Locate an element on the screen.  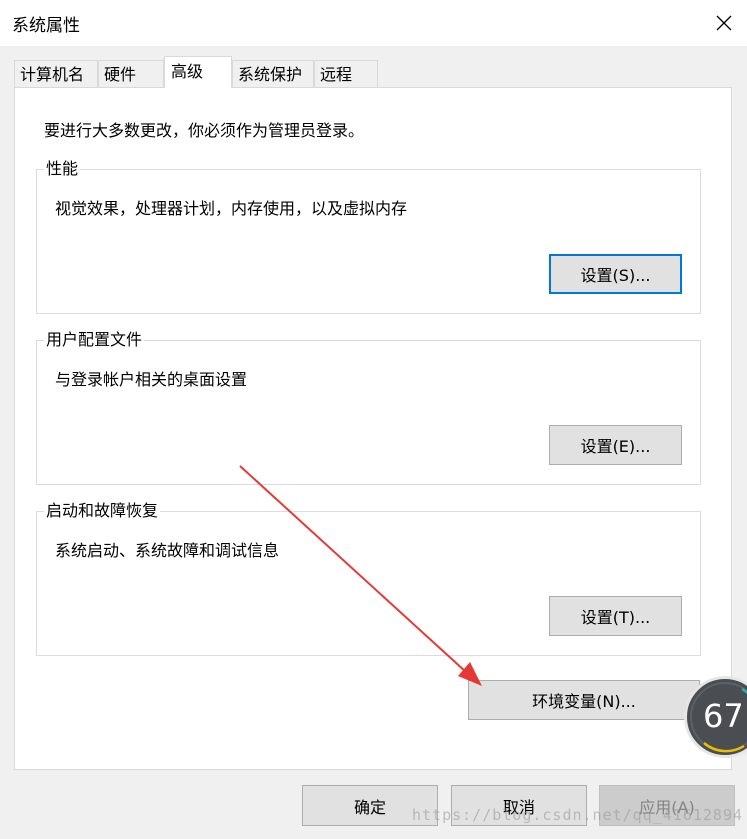
startup-recovery-group-title: 启动和故障恢复 is located at coordinates (102, 511).